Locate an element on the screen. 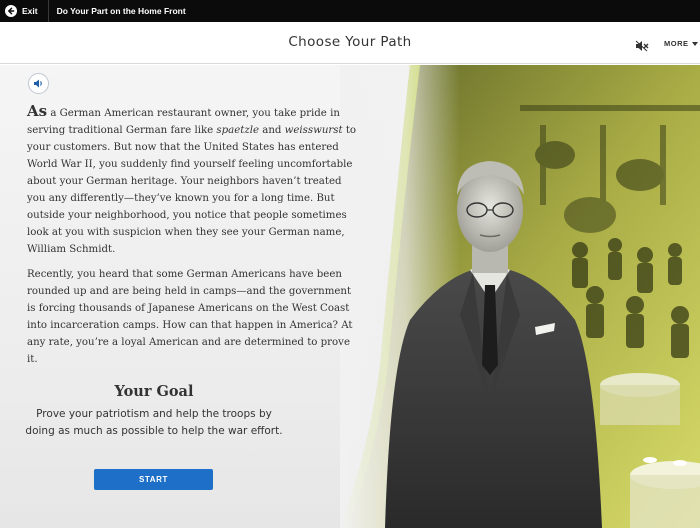  activity-title: Do Your Part on the Home Front is located at coordinates (121, 11).